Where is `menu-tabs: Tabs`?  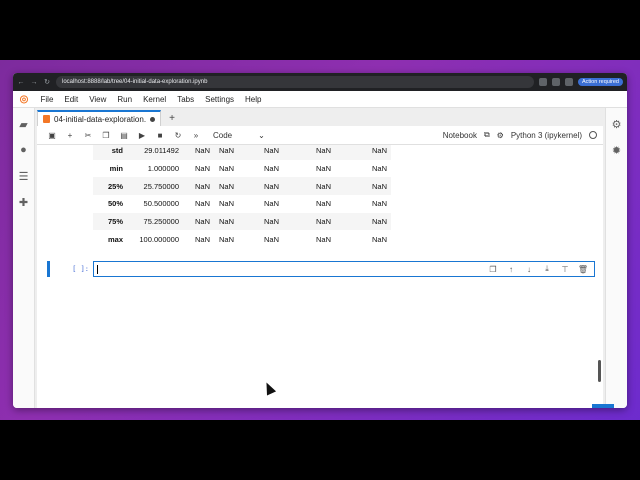 menu-tabs: Tabs is located at coordinates (186, 99).